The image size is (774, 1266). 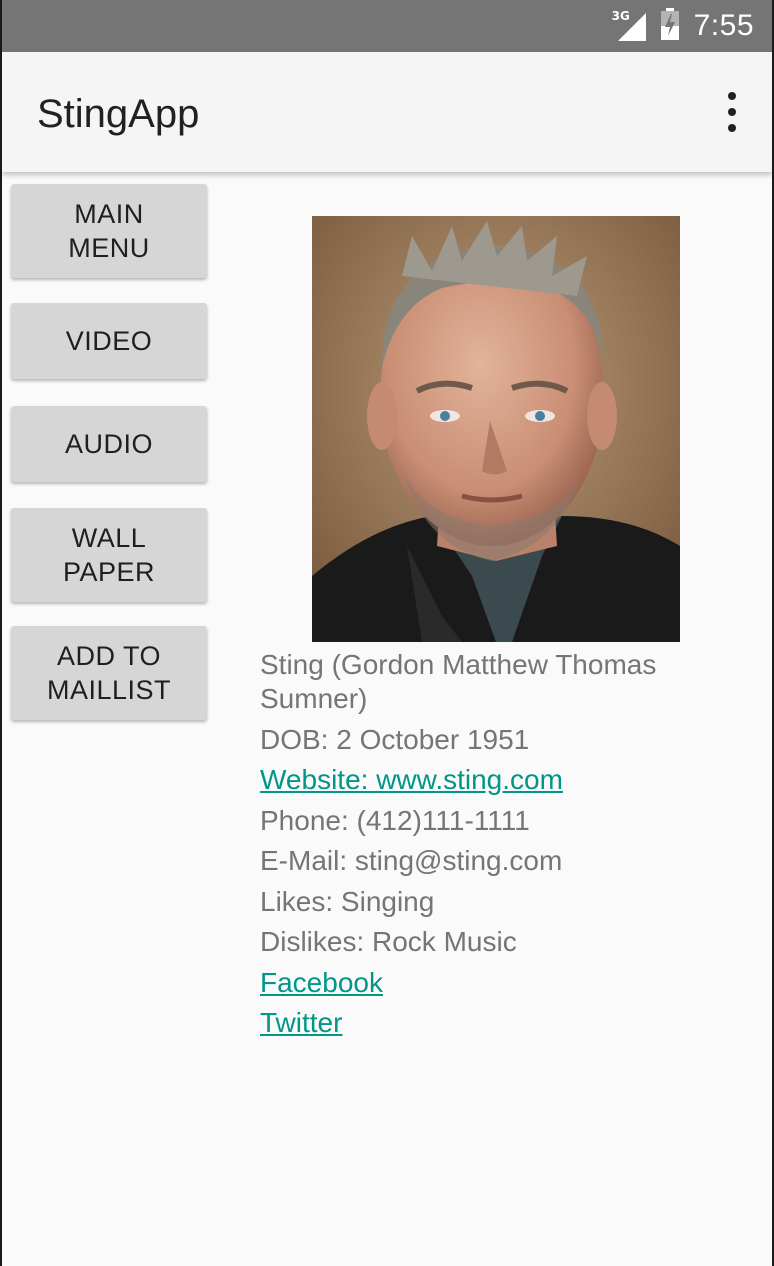 I want to click on profile-dislikes: Dislikes: Rock Music, so click(x=388, y=941).